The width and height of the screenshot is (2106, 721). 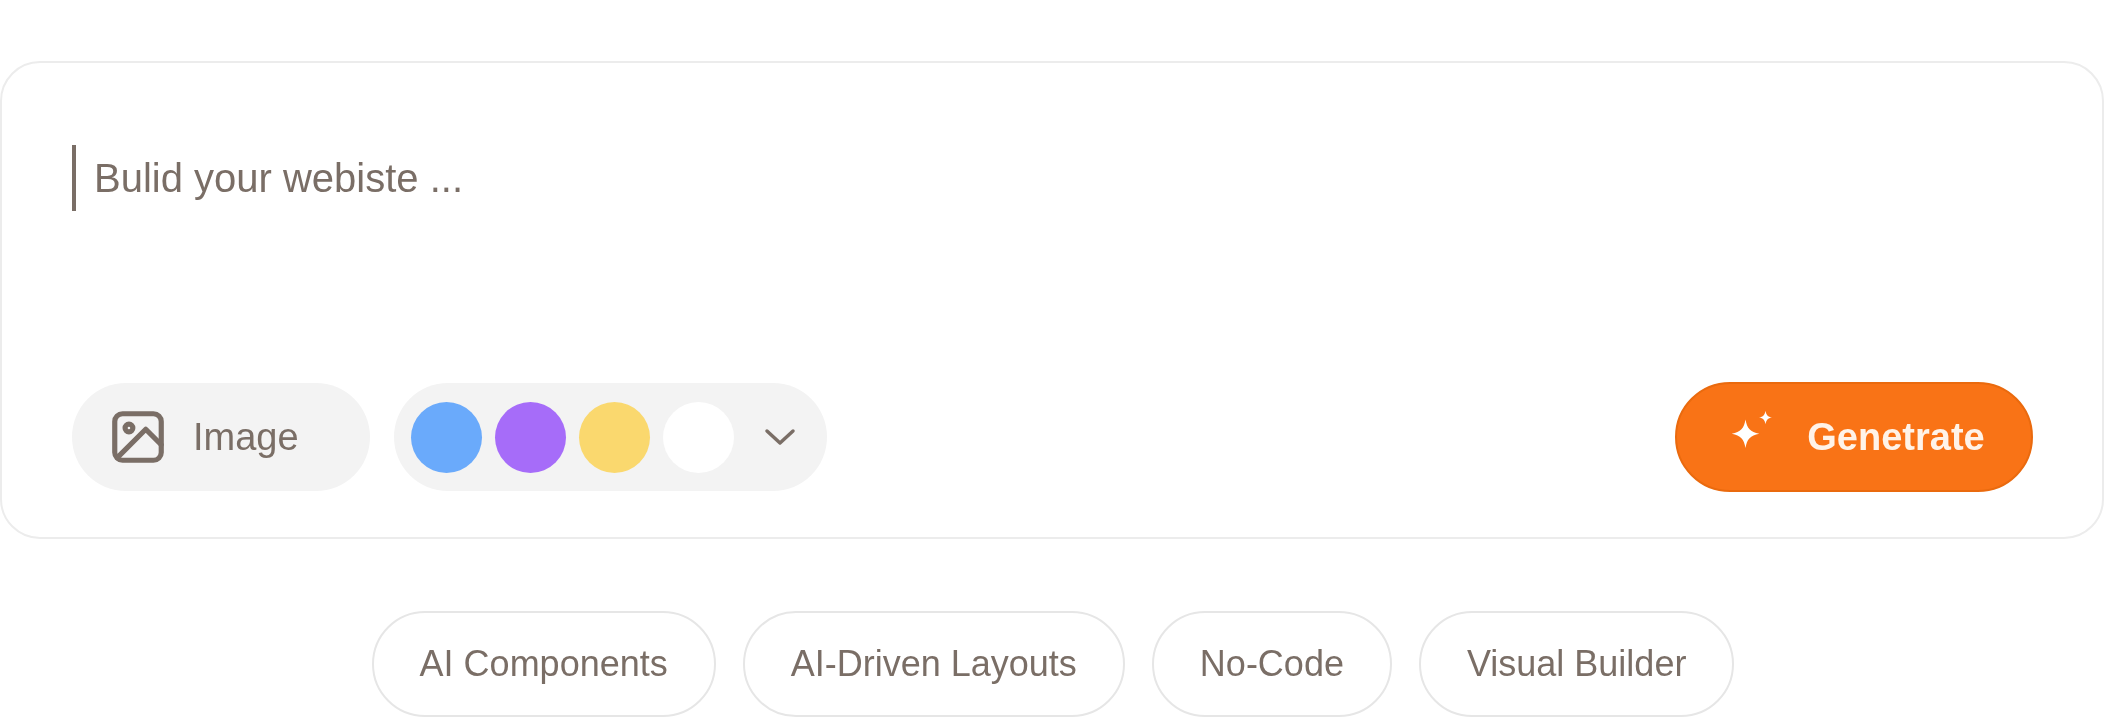 I want to click on suggestion-chip: AI Components, so click(x=543, y=664).